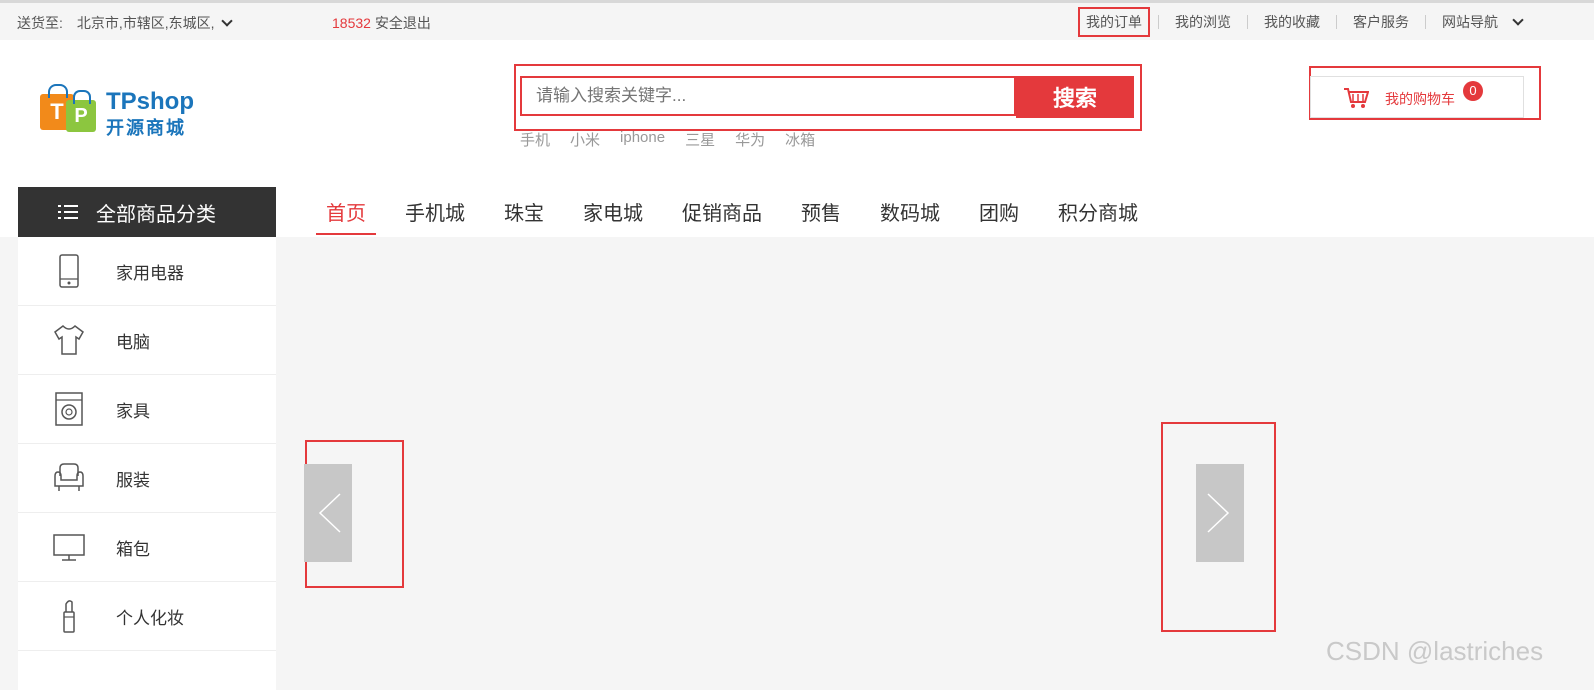  I want to click on ship-to: 送货至: 北京市,市辖区,东城区,, so click(125, 23).